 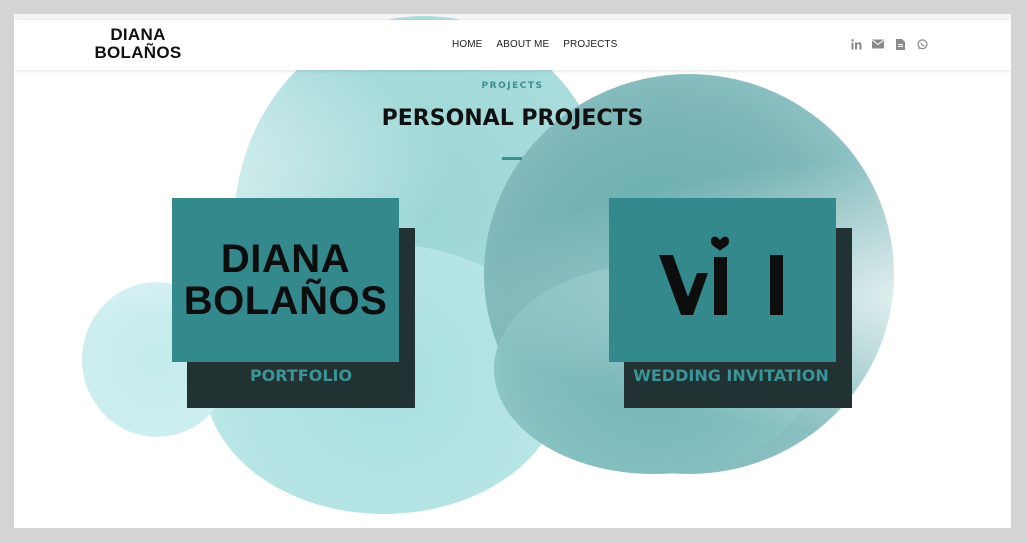 What do you see at coordinates (720, 275) in the screenshot?
I see `wedding-invitation-logo` at bounding box center [720, 275].